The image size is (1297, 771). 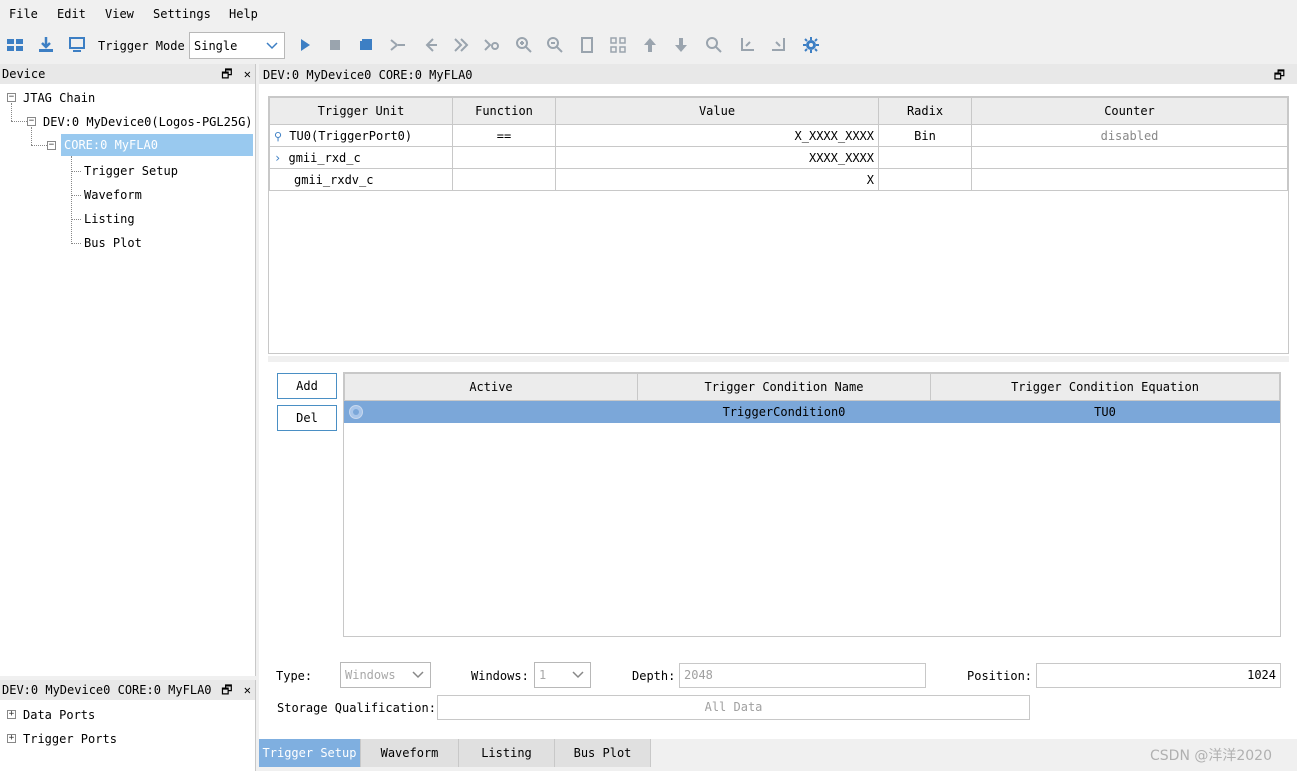 I want to click on col-trigger-unit: Trigger Unit, so click(x=361, y=111).